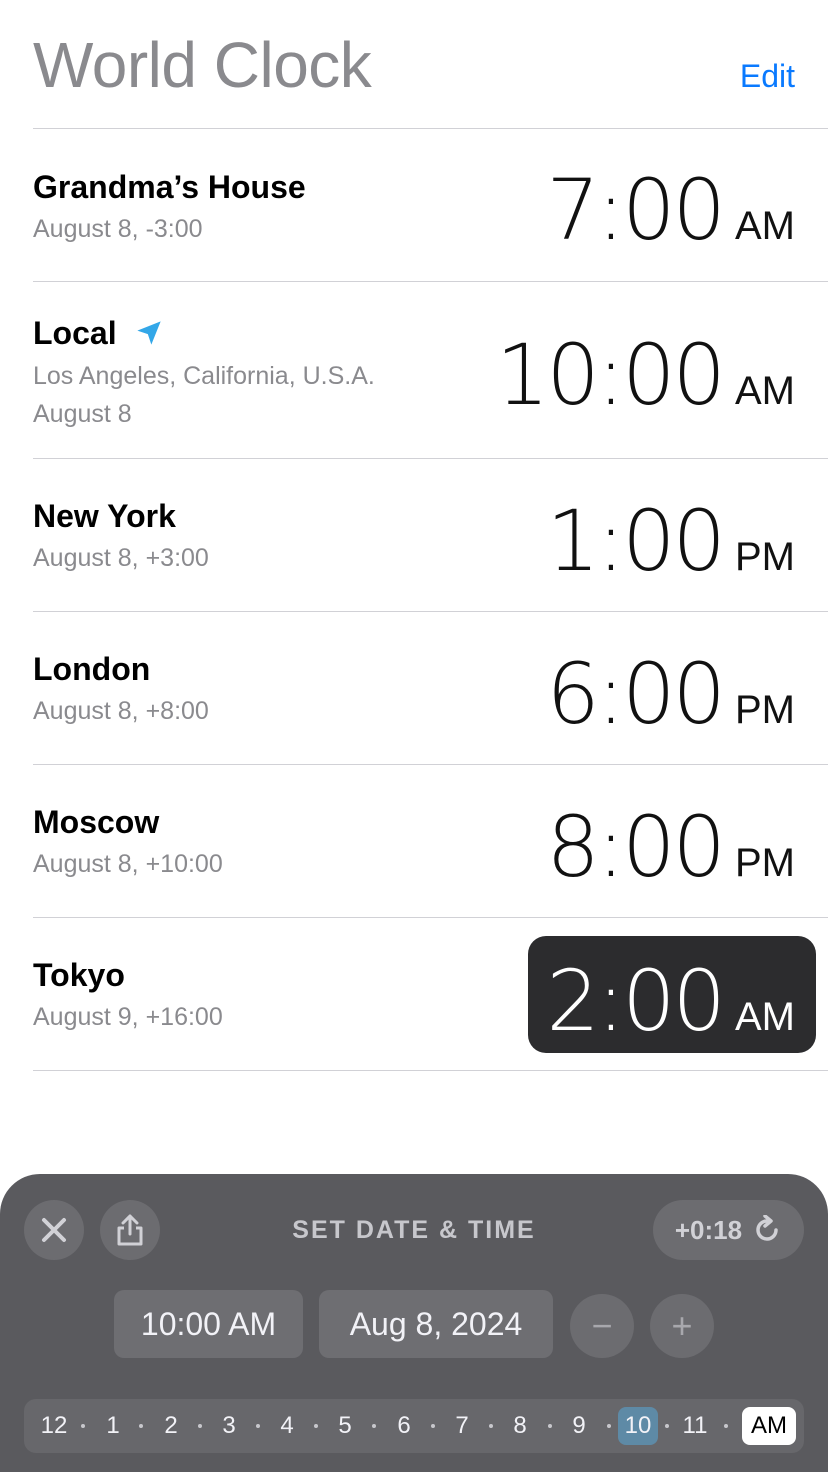 This screenshot has height=1472, width=828. What do you see at coordinates (287, 1426) in the screenshot?
I see `hour-option: 4` at bounding box center [287, 1426].